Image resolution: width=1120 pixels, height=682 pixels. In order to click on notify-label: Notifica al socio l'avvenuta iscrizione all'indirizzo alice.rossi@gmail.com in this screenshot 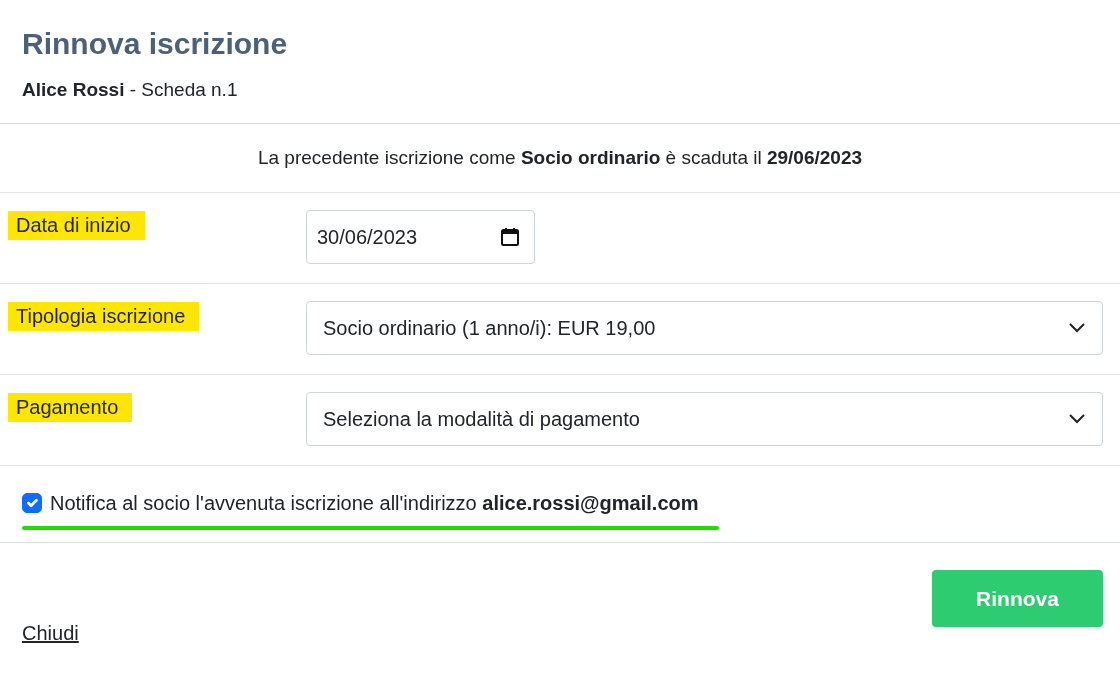, I will do `click(374, 503)`.